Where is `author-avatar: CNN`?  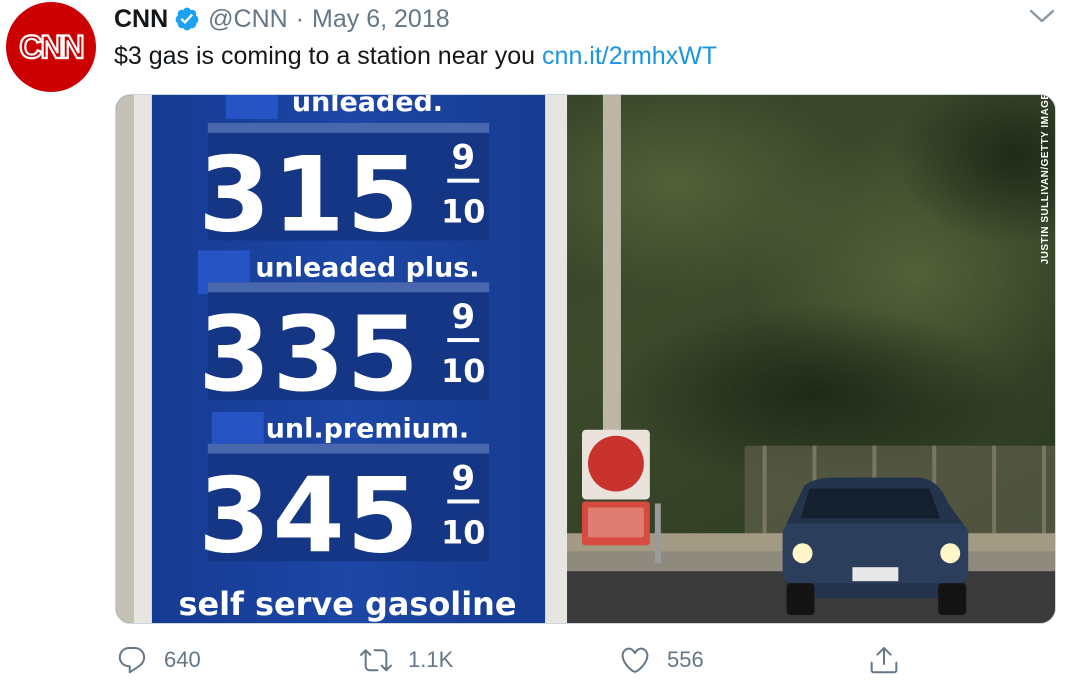
author-avatar: CNN is located at coordinates (51, 47).